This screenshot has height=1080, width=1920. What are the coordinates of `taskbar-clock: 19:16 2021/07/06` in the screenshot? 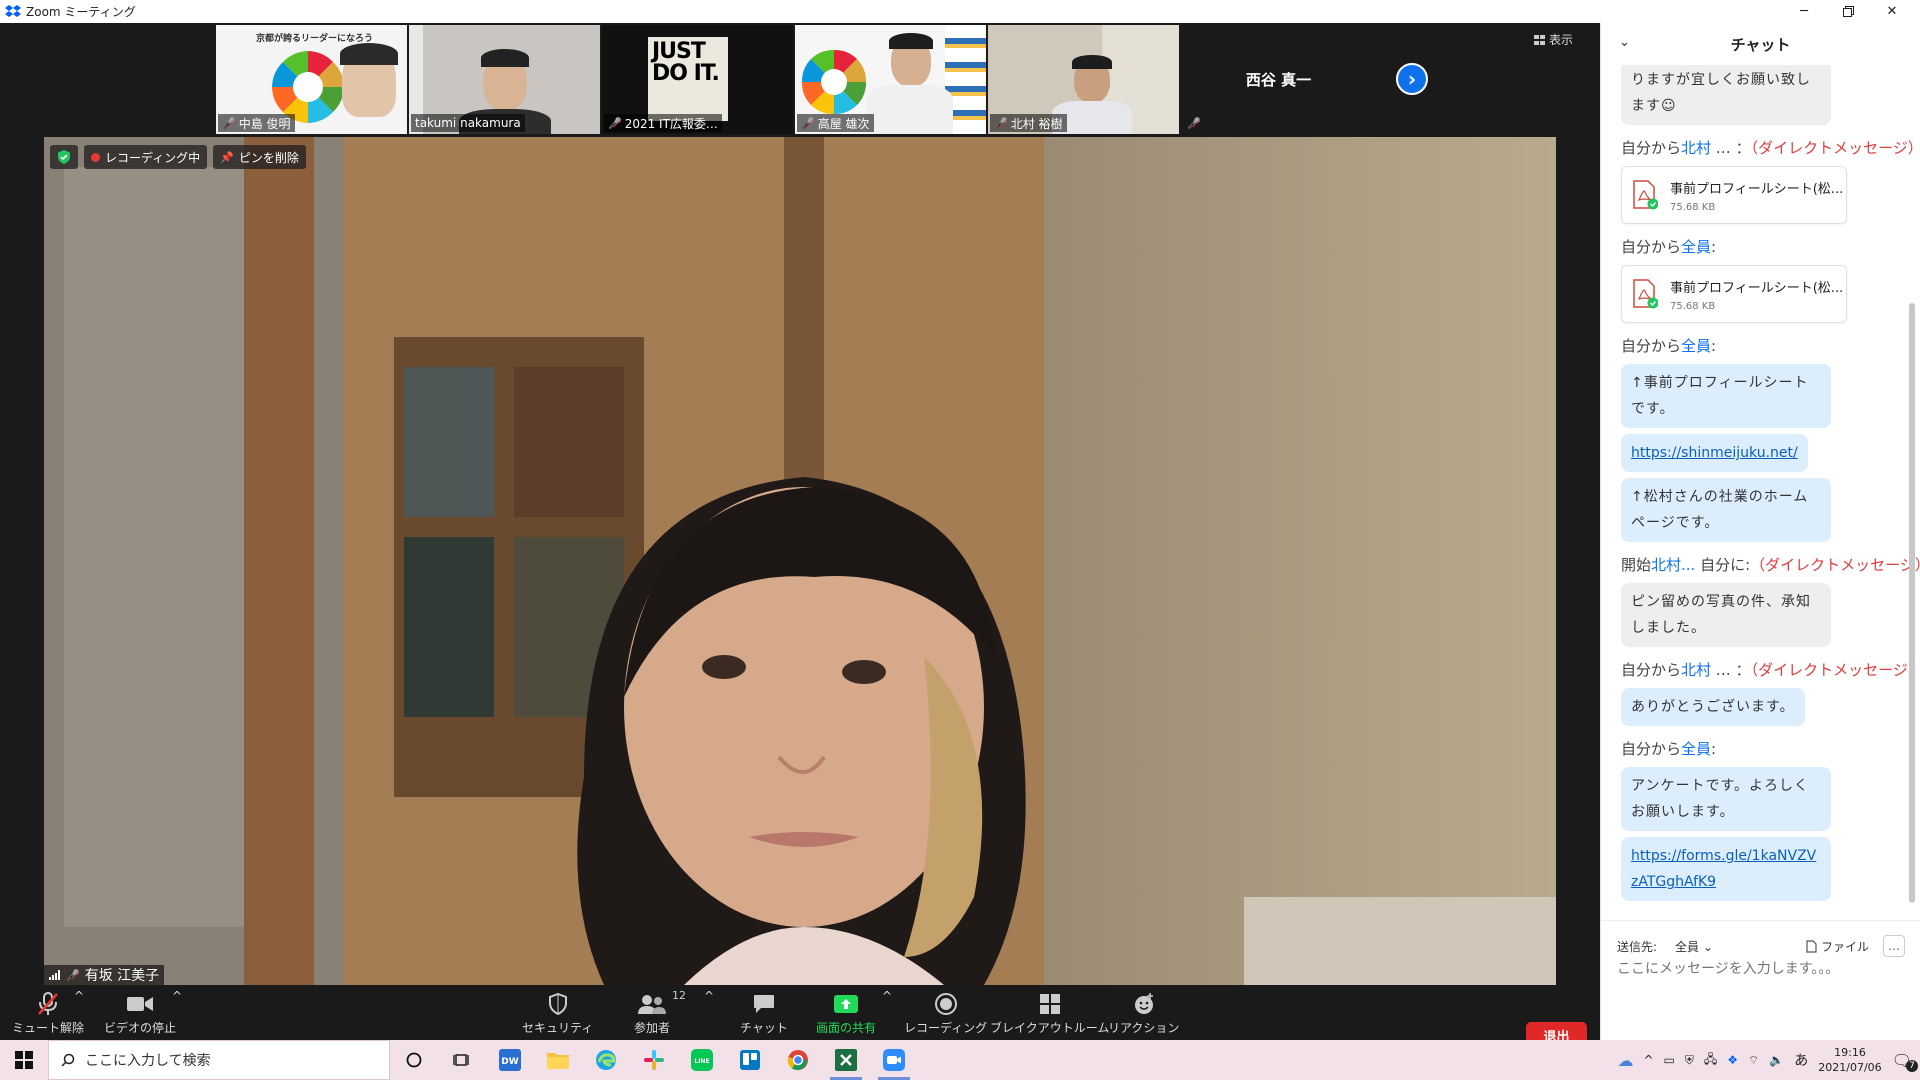 It's located at (1849, 1060).